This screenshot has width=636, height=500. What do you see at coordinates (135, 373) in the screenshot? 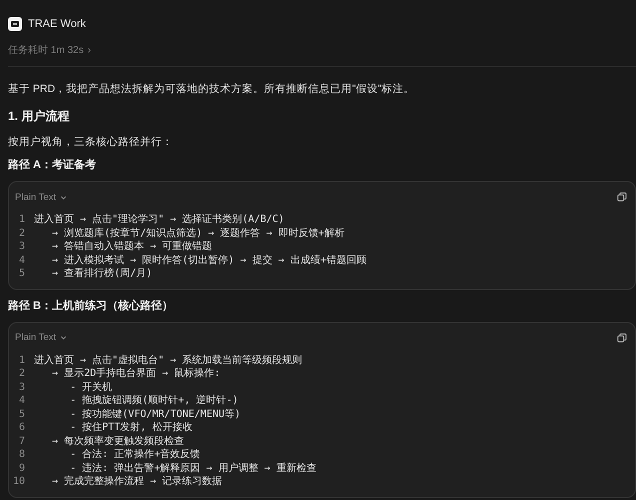
I see `code-line: → 显示2D手持电台界面 → 鼠标操作:` at bounding box center [135, 373].